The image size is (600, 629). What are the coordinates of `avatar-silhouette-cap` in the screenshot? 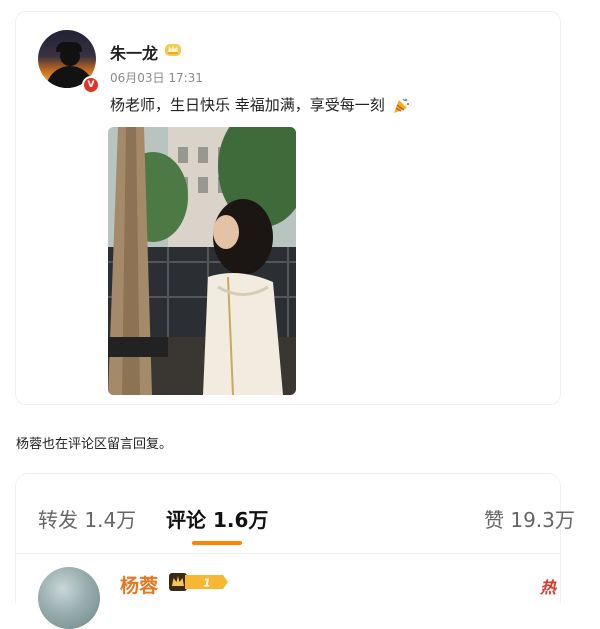 It's located at (69, 47).